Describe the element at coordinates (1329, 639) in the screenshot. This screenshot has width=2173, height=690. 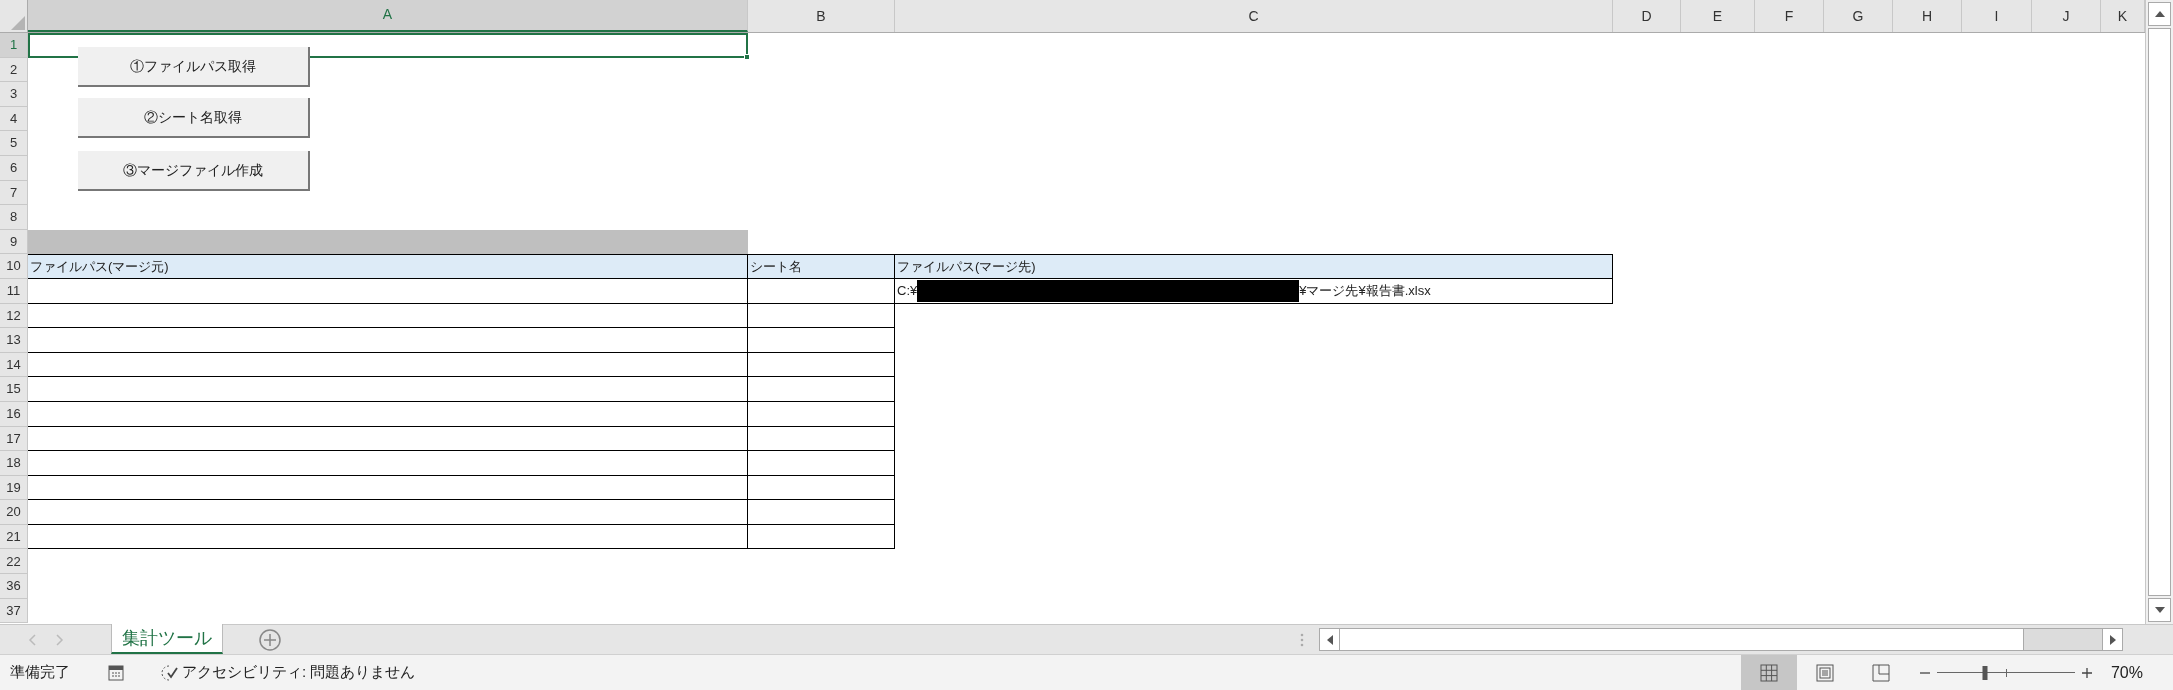
I see `left-arrow-icon` at that location.